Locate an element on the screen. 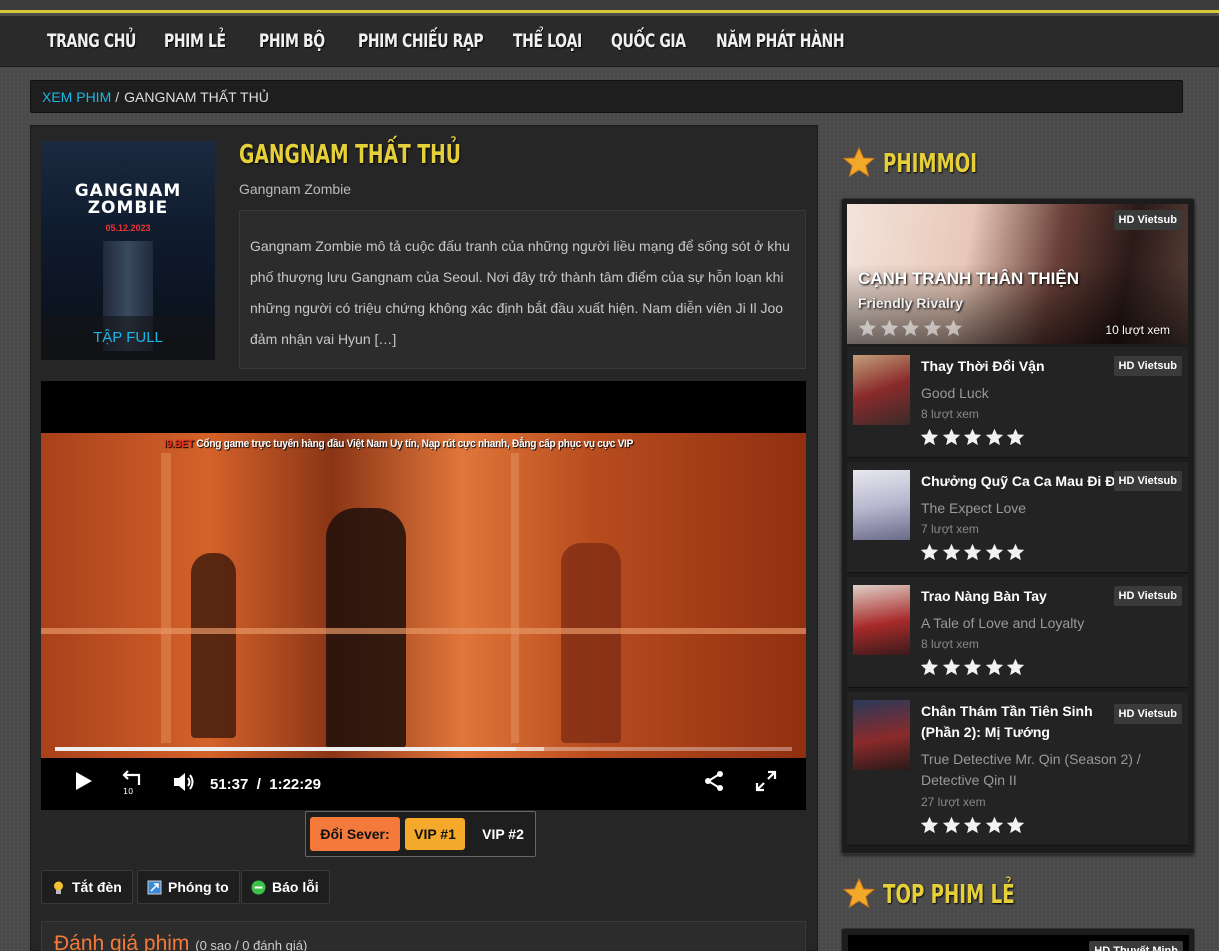  top-accent-bar is located at coordinates (609, 6).